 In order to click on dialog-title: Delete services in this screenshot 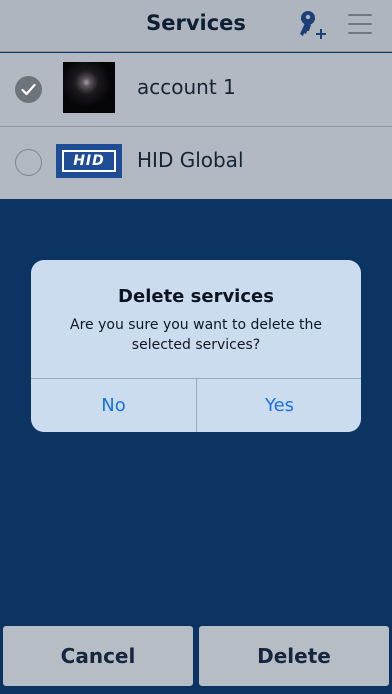, I will do `click(196, 296)`.